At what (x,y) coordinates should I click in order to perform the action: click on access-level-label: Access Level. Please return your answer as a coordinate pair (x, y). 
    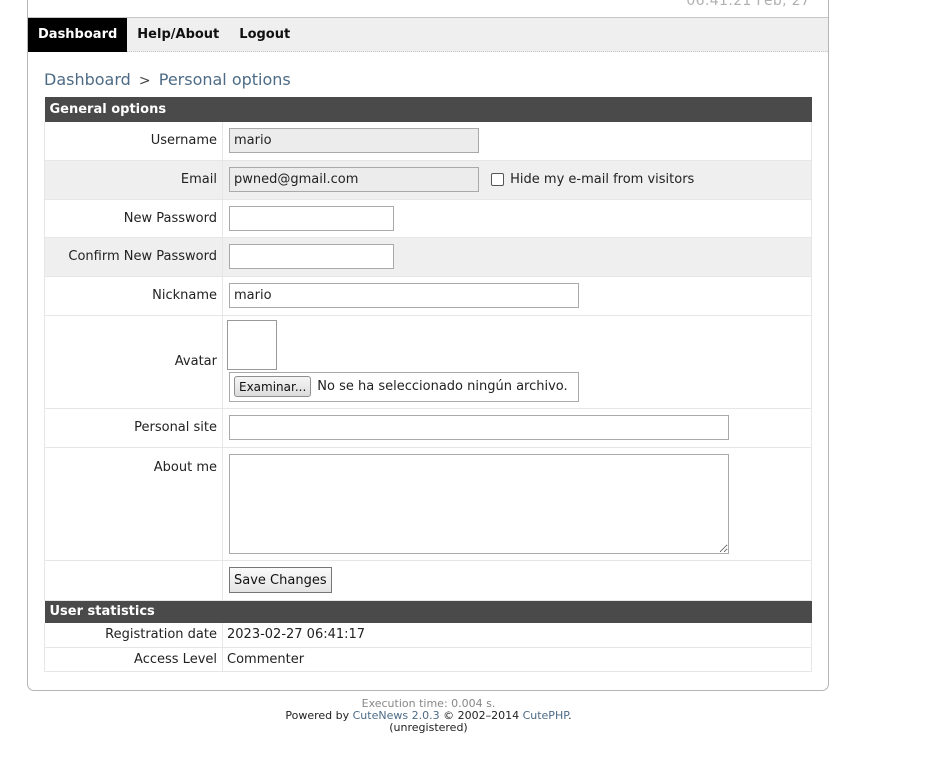
    Looking at the image, I should click on (133, 659).